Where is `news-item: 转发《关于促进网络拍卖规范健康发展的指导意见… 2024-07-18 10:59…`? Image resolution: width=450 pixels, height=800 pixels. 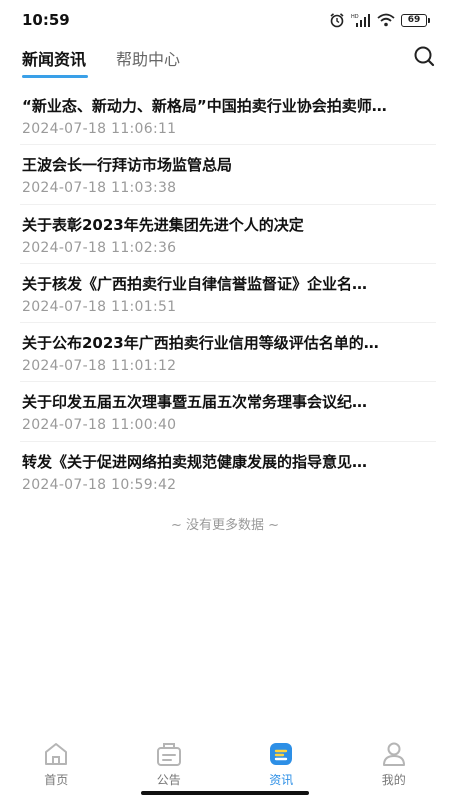 news-item: 转发《关于促进网络拍卖规范健康发展的指导意见… 2024-07-18 10:59… is located at coordinates (228, 471).